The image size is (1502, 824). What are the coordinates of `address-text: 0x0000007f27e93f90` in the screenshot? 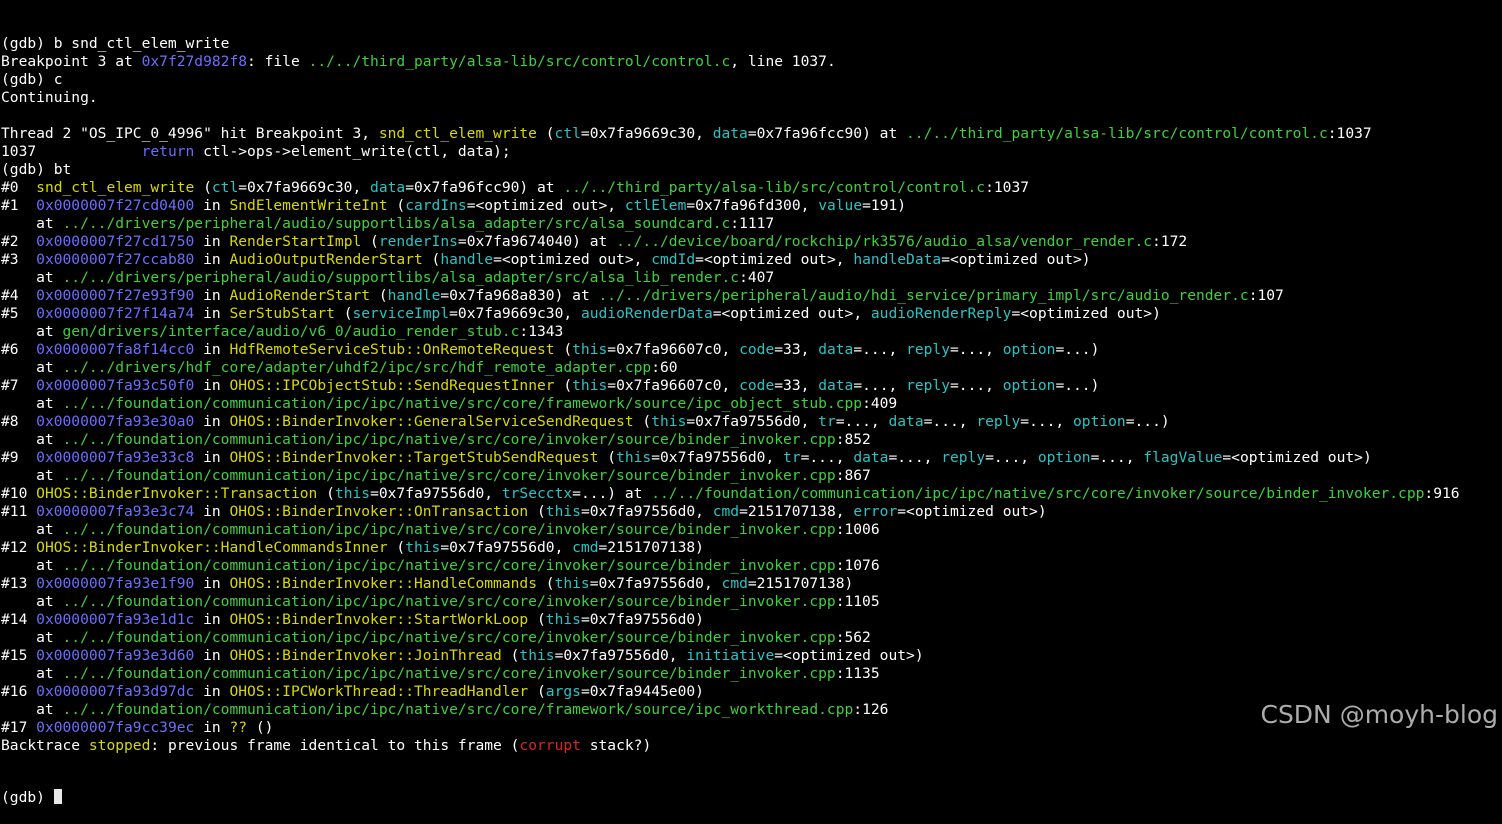 It's located at (115, 295).